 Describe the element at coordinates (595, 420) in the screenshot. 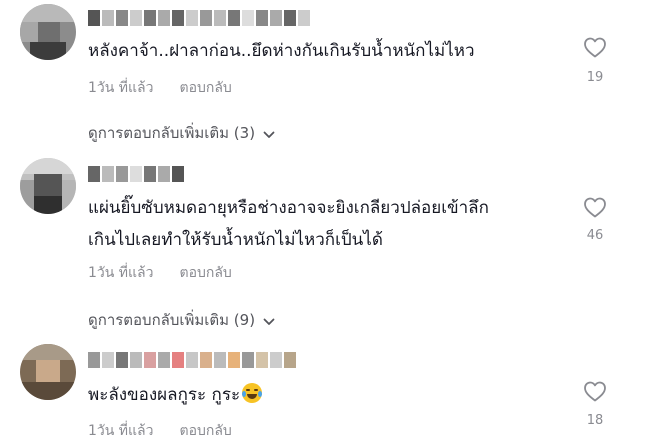

I see `like-count: 18` at that location.